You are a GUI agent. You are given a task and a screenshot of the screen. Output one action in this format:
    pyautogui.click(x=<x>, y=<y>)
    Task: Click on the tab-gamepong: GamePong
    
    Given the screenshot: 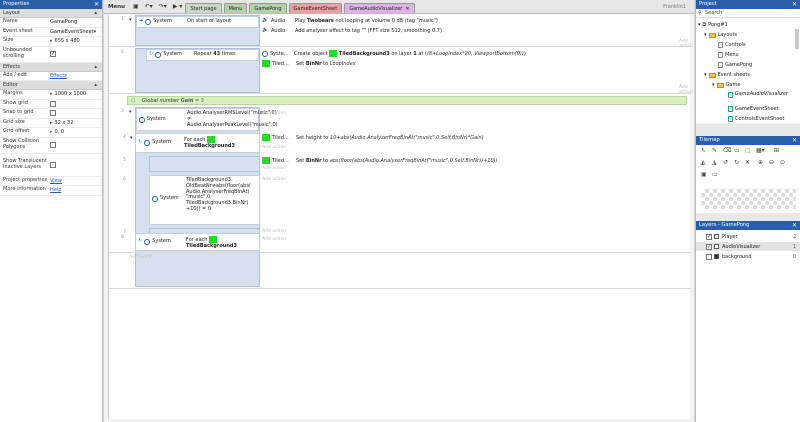 What is the action you would take?
    pyautogui.click(x=268, y=8)
    